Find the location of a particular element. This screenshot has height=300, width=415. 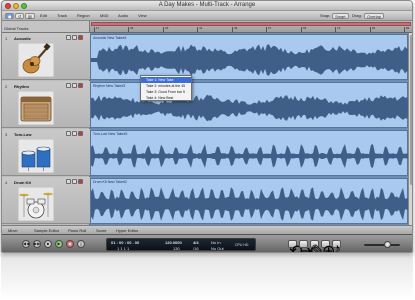

cycle-region is located at coordinates (251, 24).